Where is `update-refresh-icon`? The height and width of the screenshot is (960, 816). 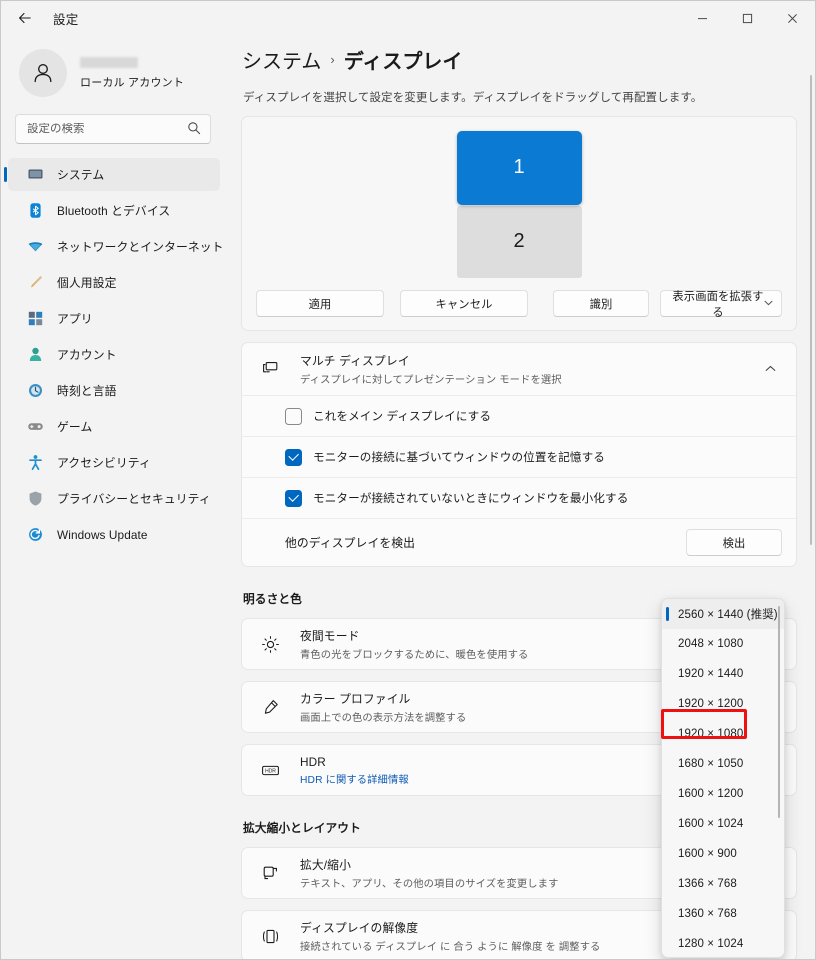
update-refresh-icon is located at coordinates (35, 535).